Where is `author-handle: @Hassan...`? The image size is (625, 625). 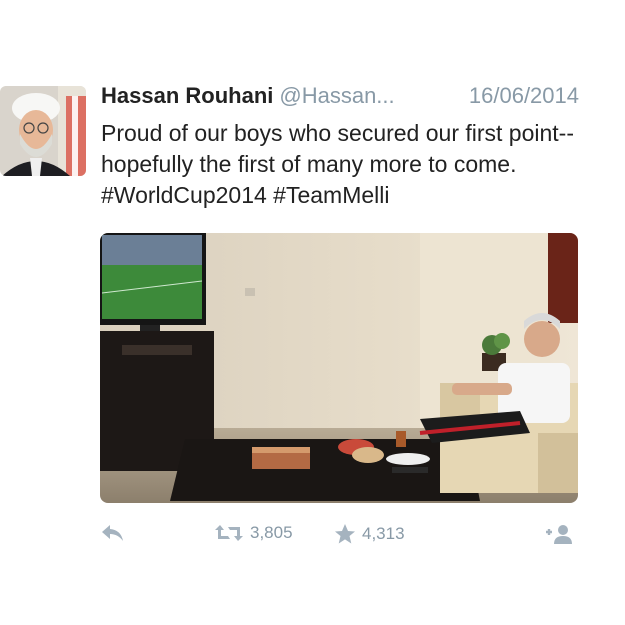 author-handle: @Hassan... is located at coordinates (336, 95).